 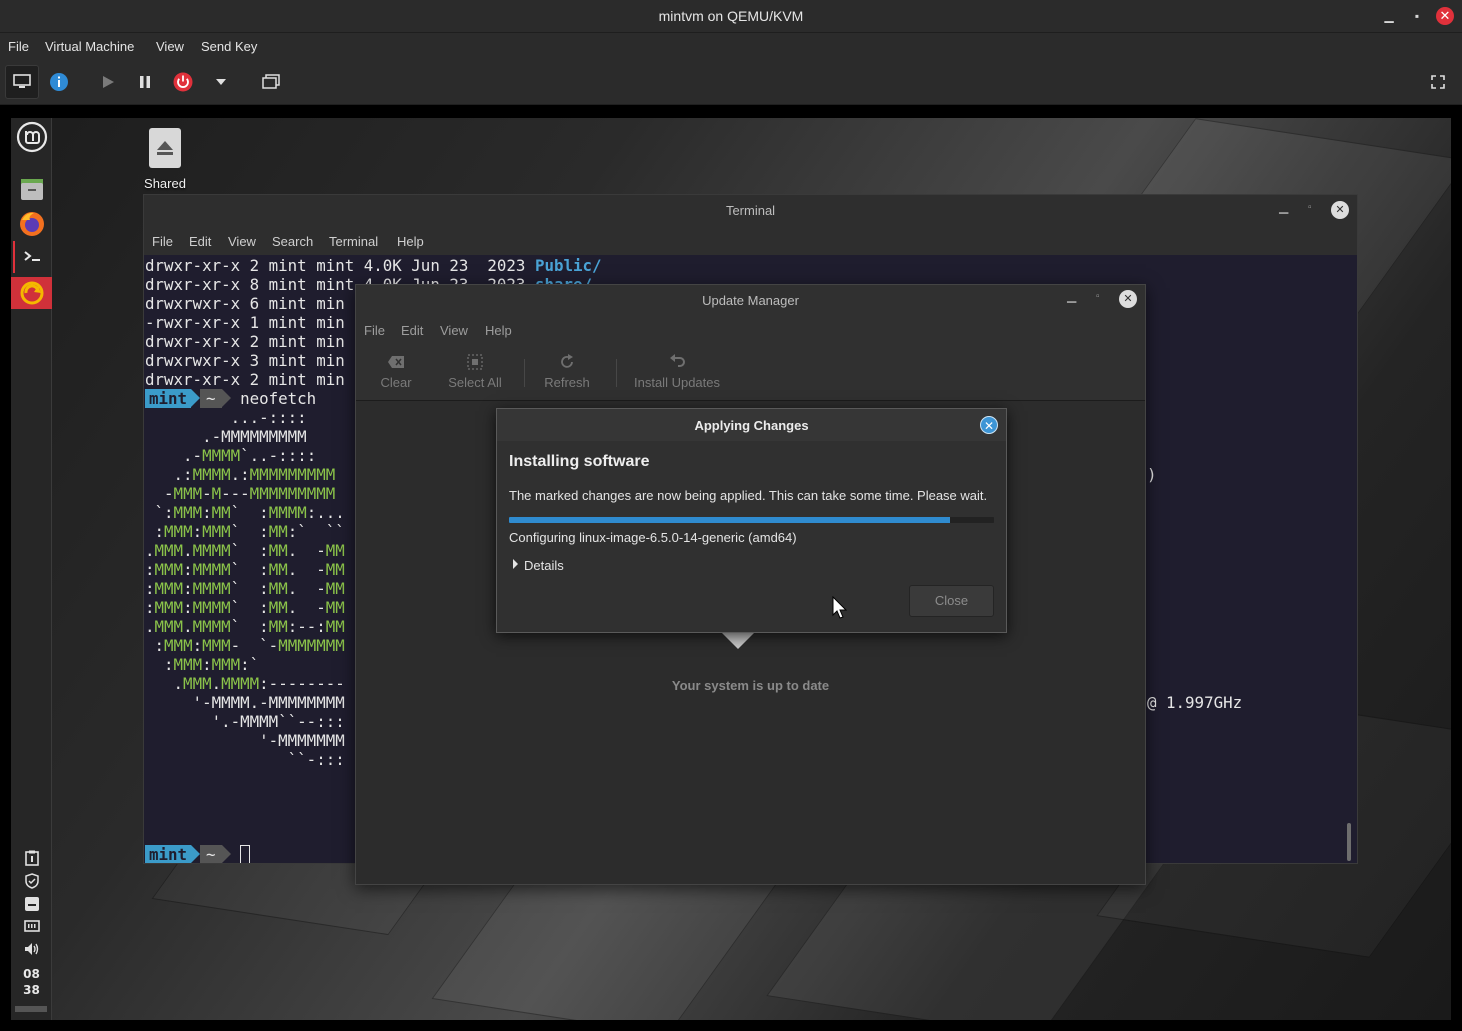 What do you see at coordinates (1152, 474) in the screenshot?
I see `neofetch-info-fragment: )` at bounding box center [1152, 474].